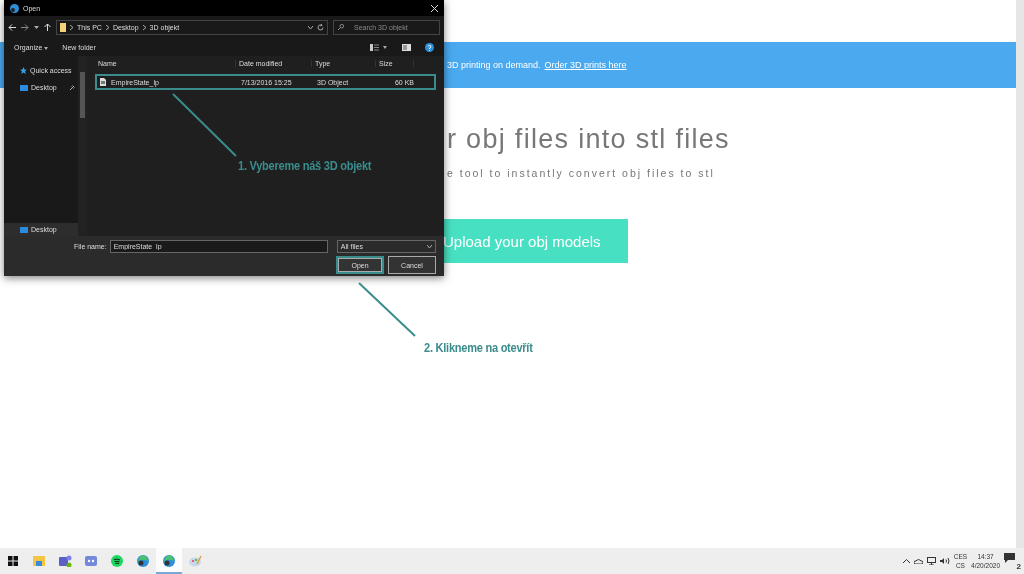  Describe the element at coordinates (12, 27) in the screenshot. I see `back-icon` at that location.